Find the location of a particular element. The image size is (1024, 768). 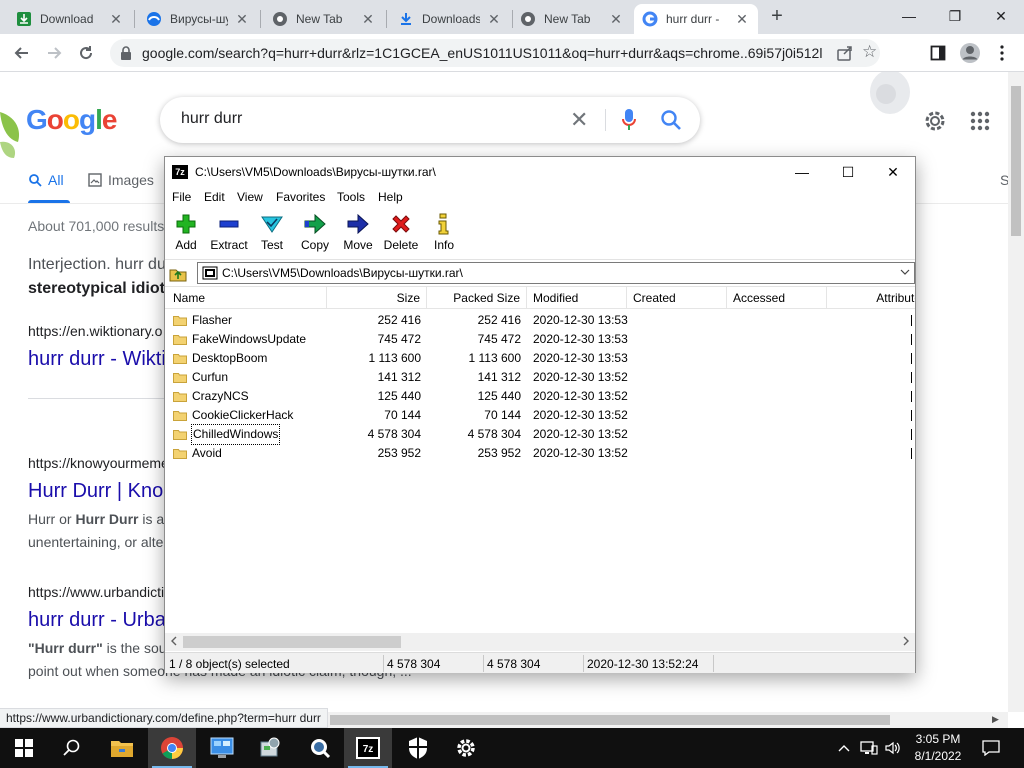

chevron-down-icon is located at coordinates (905, 273).